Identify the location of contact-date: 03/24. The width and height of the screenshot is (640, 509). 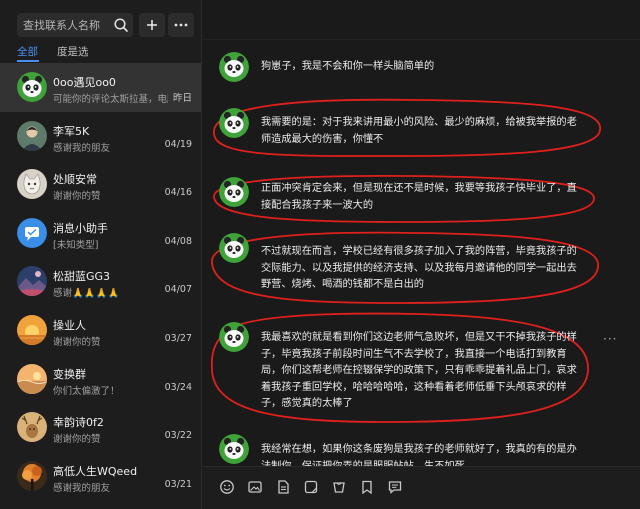
(178, 387).